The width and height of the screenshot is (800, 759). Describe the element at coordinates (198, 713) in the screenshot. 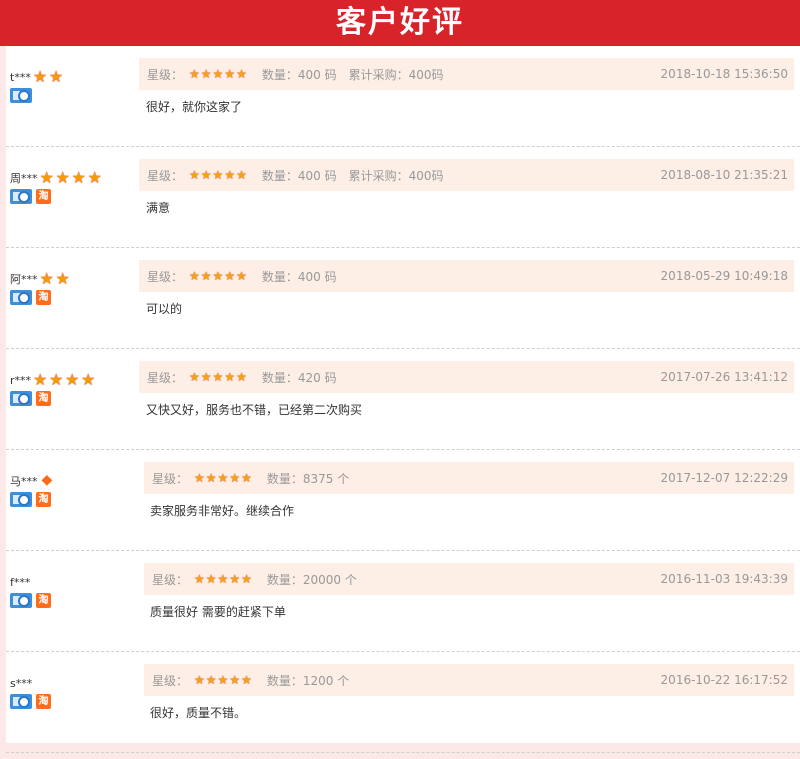

I see `review-comment: 很好，质量不错。` at that location.